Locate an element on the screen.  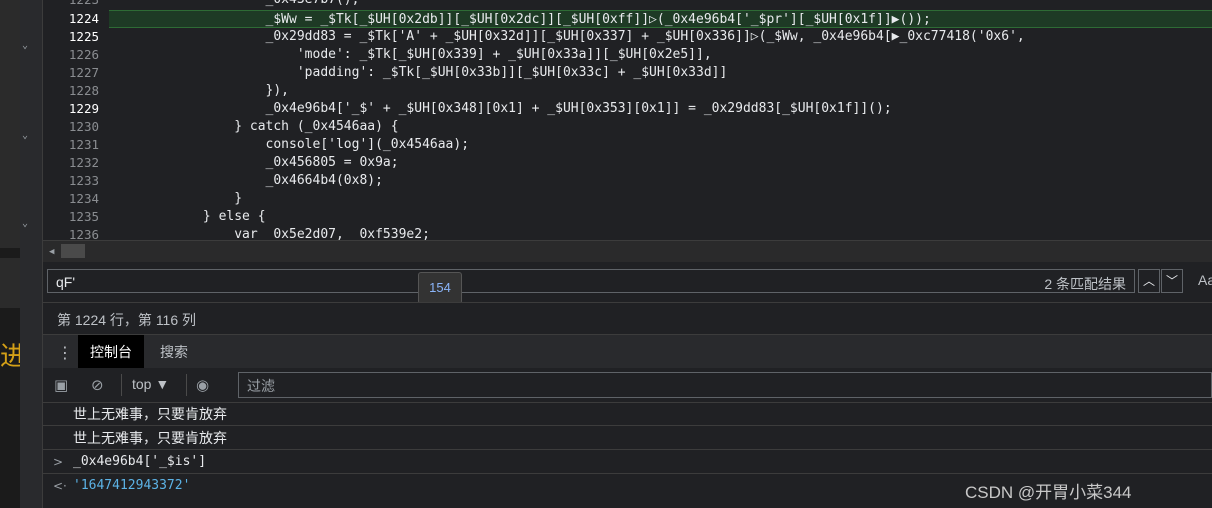
find-box: 2 条匹配结果 is located at coordinates (591, 281).